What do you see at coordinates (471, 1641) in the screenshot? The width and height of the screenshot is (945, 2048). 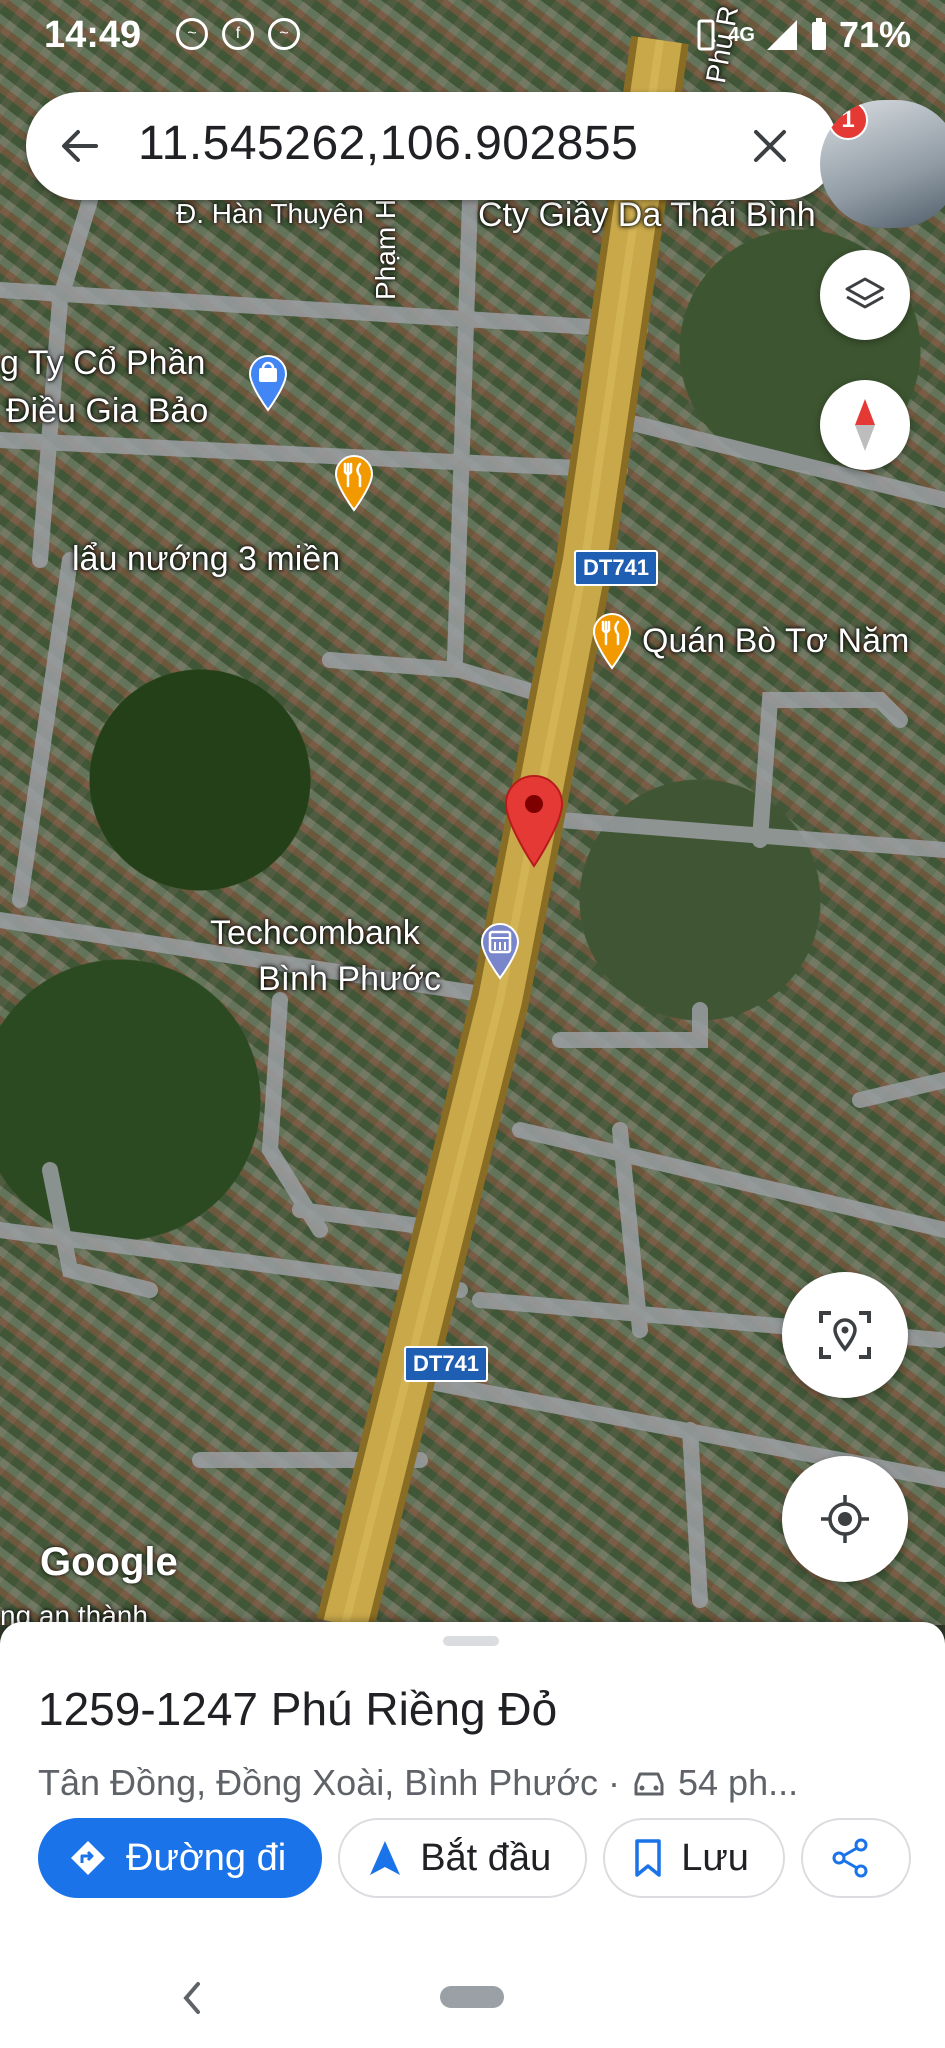 I see `drag-handle` at bounding box center [471, 1641].